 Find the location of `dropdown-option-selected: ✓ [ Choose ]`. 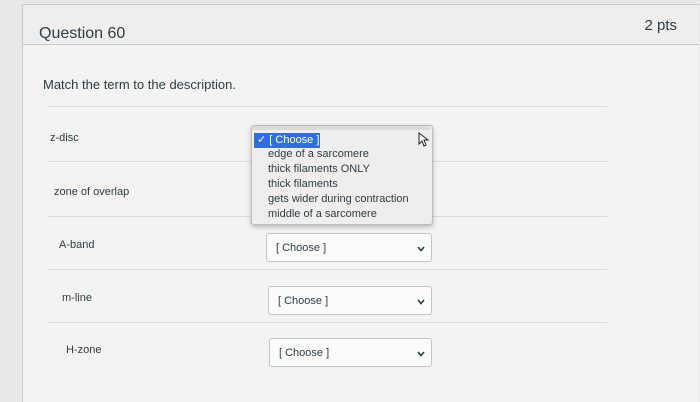

dropdown-option-selected: ✓ [ Choose ] is located at coordinates (287, 140).